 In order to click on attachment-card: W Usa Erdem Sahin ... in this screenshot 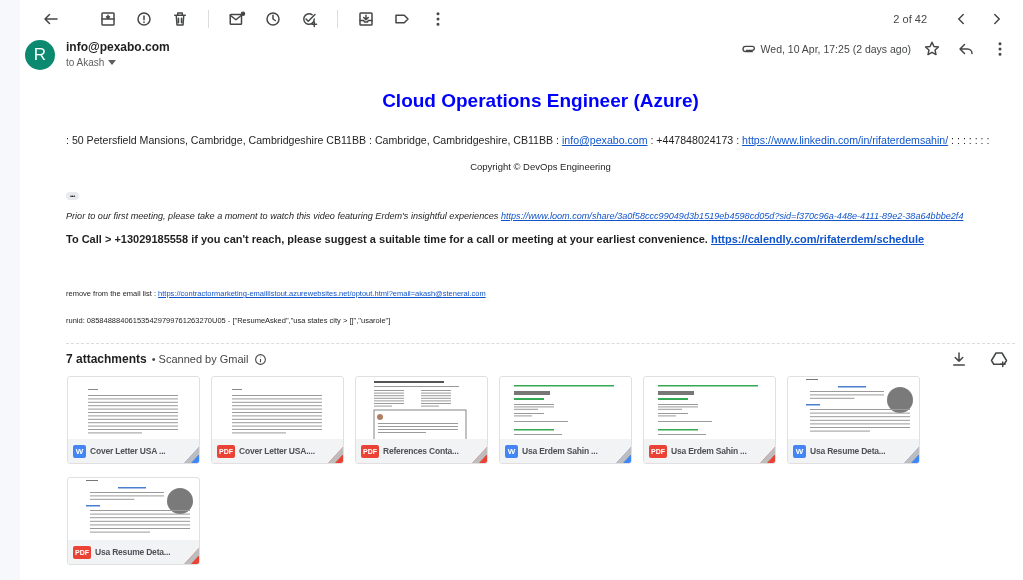, I will do `click(565, 420)`.